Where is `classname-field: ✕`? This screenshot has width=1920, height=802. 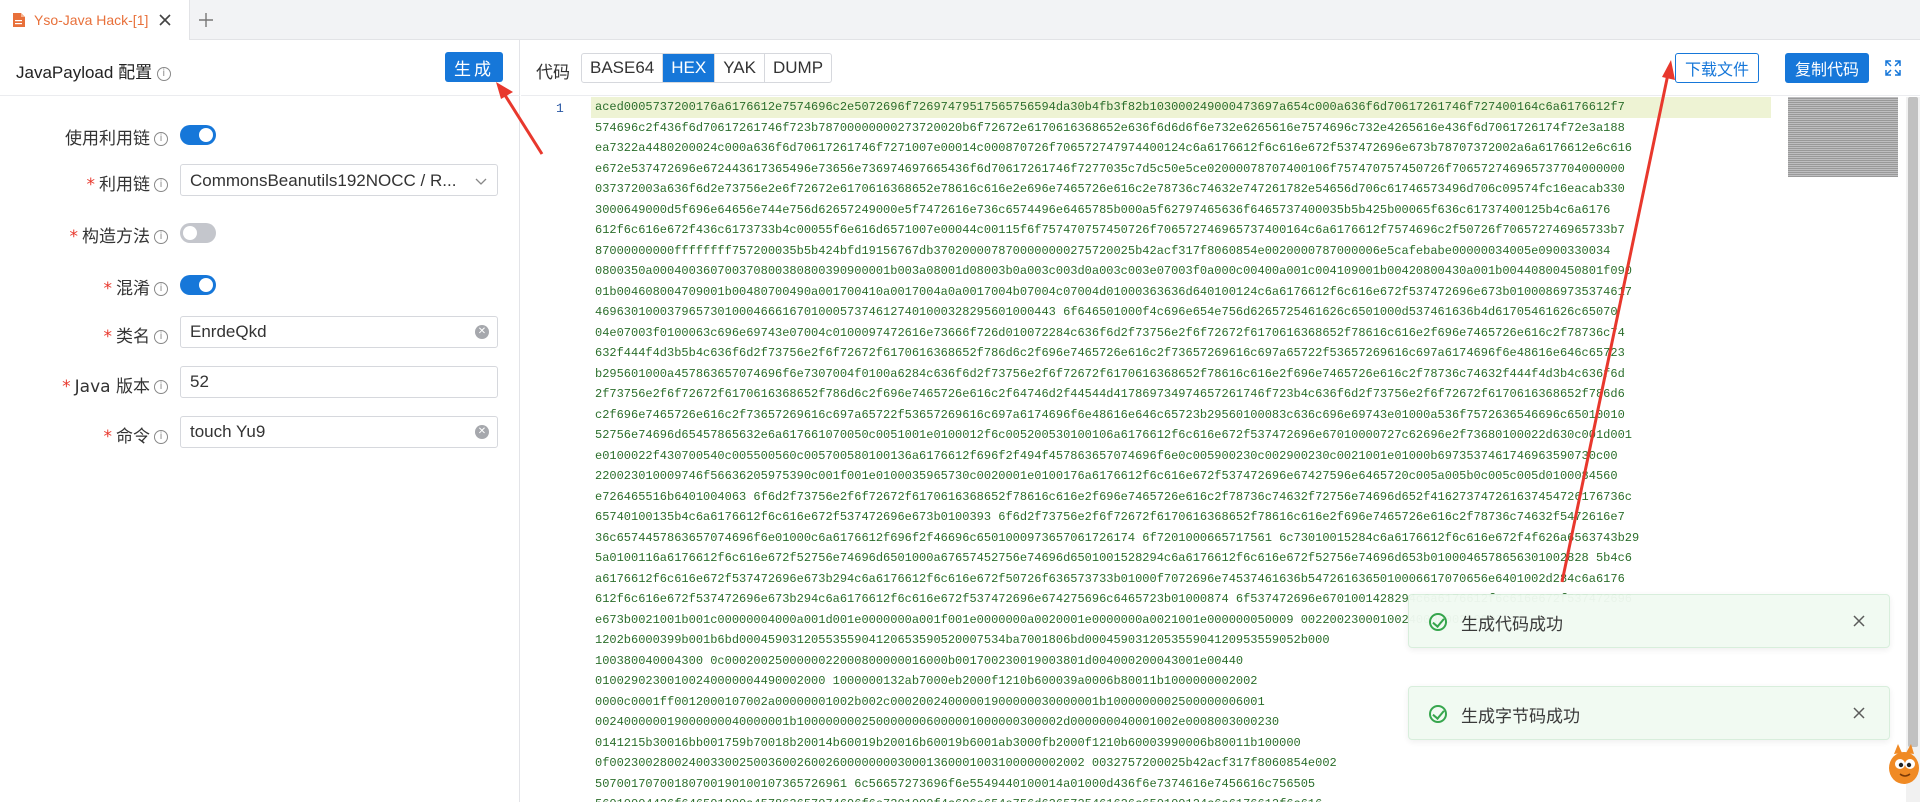
classname-field: ✕ is located at coordinates (339, 332).